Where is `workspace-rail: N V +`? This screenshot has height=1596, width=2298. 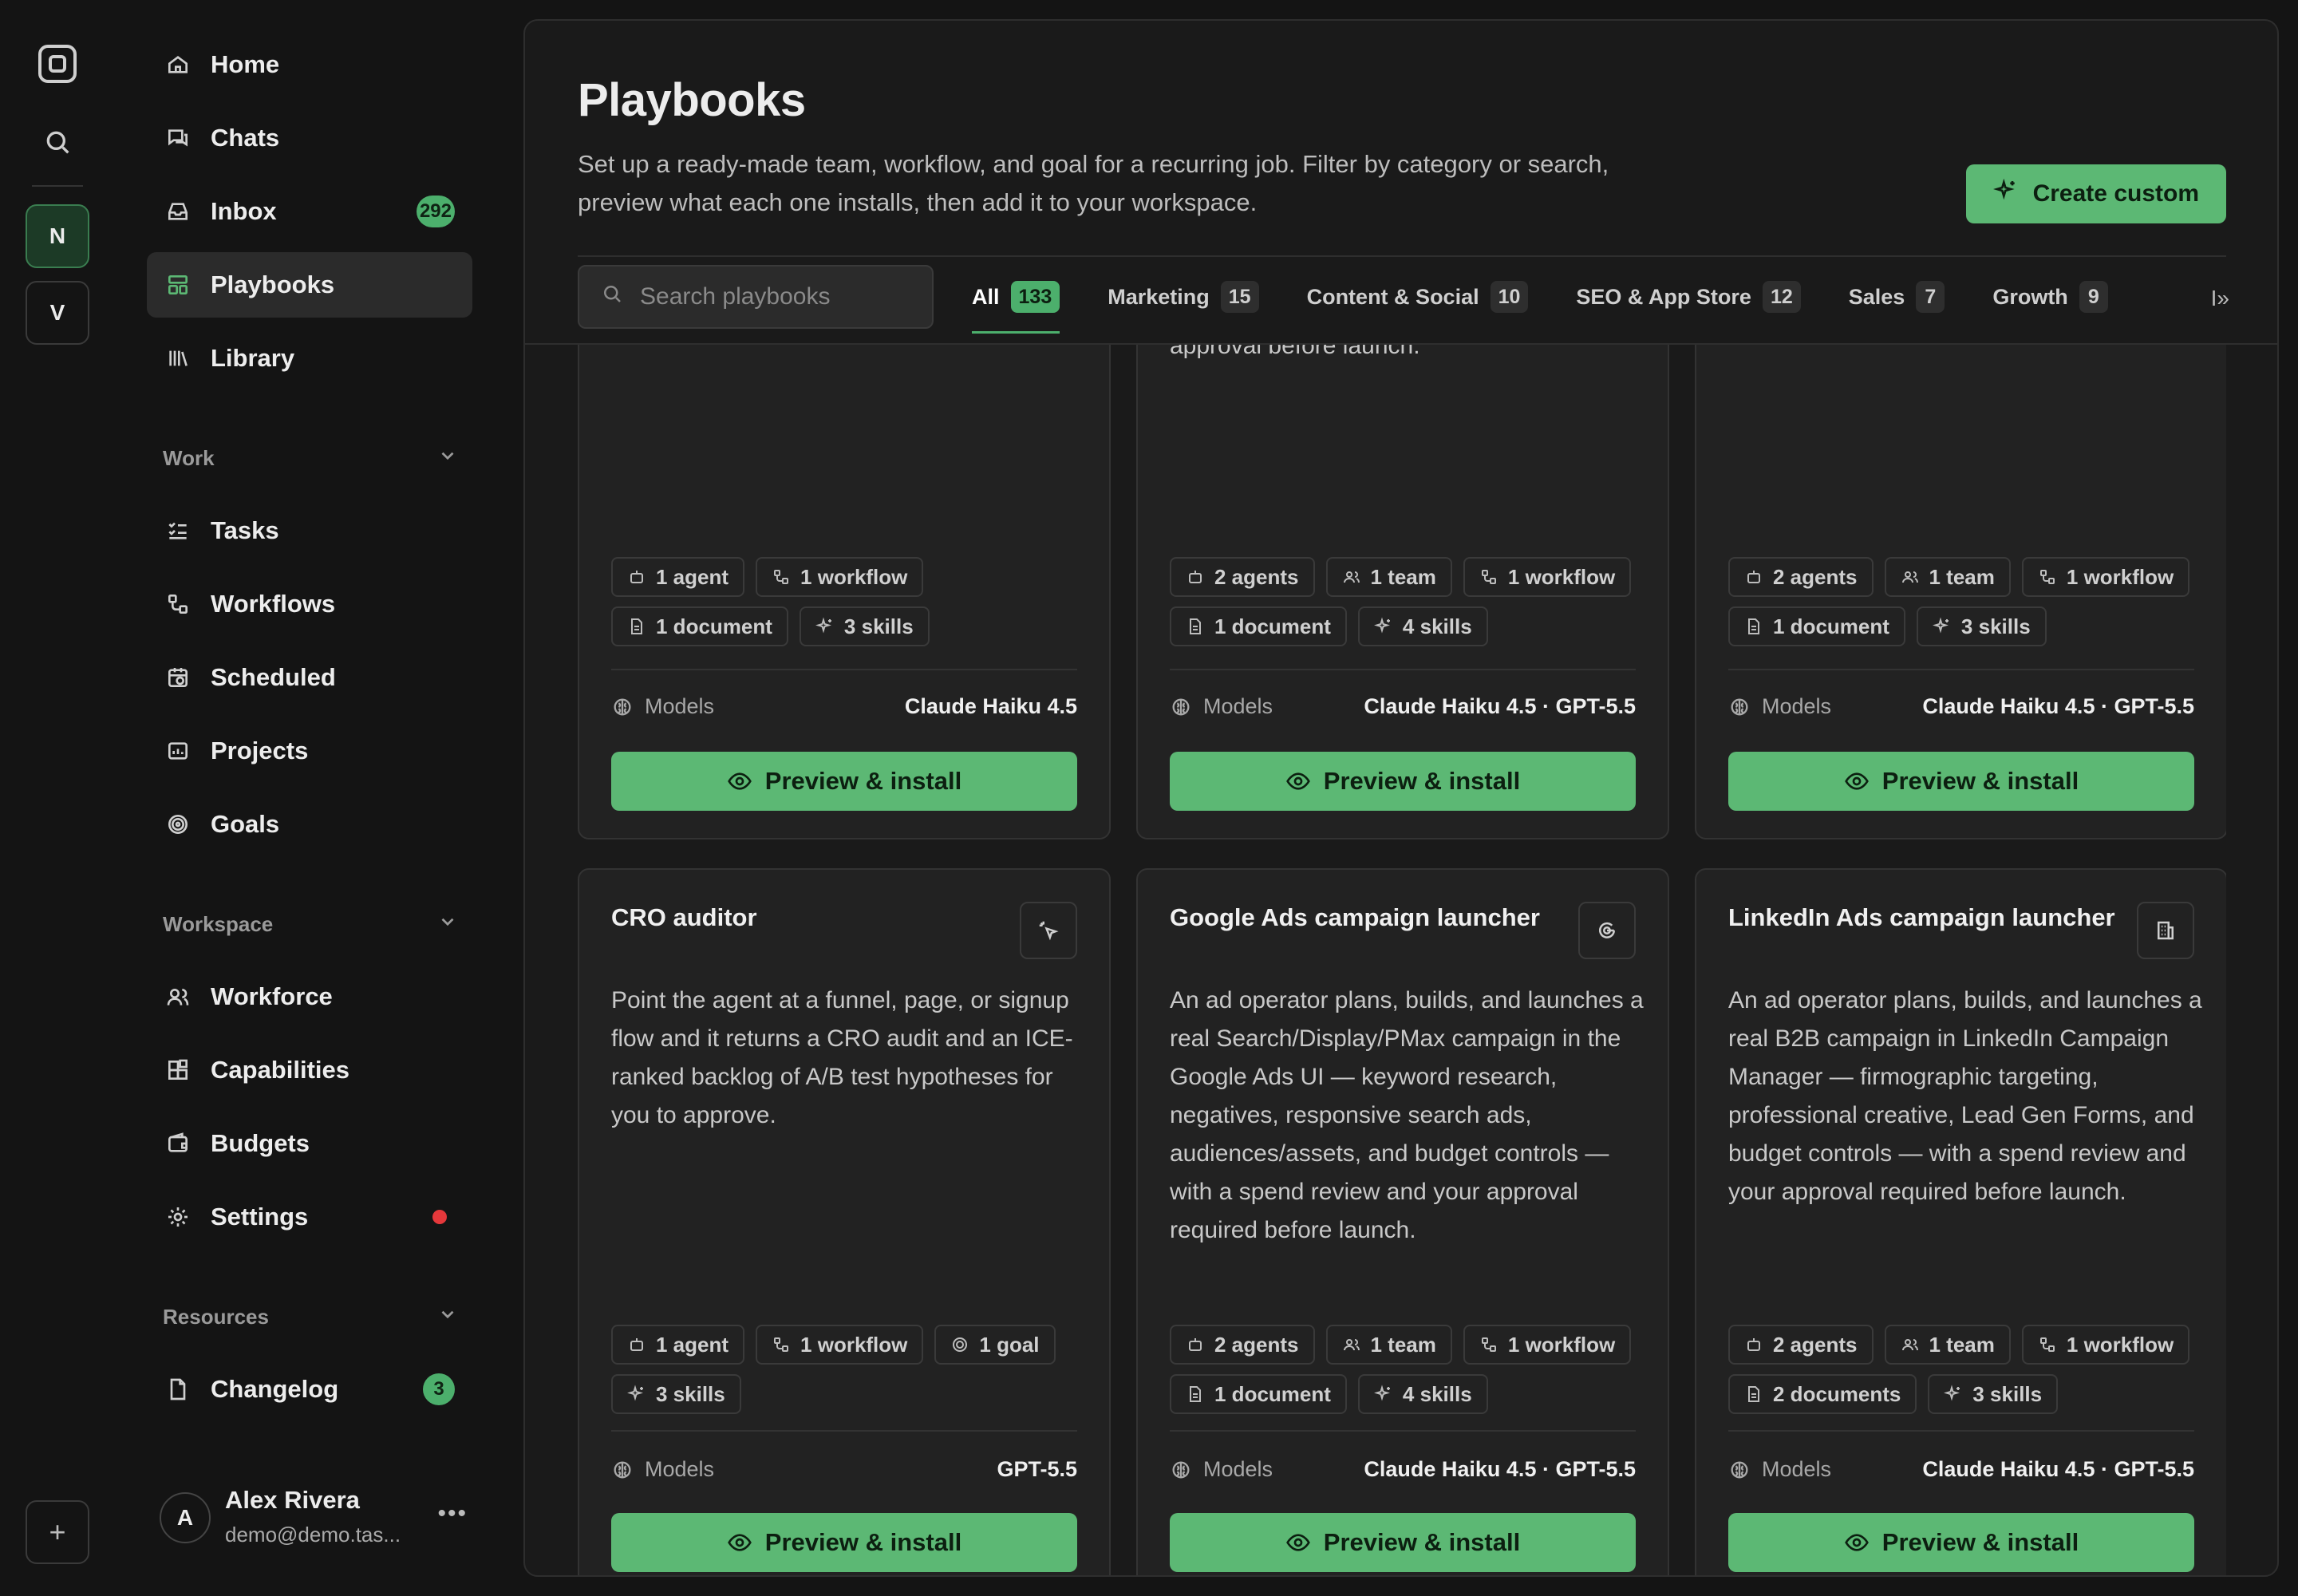 workspace-rail: N V + is located at coordinates (57, 798).